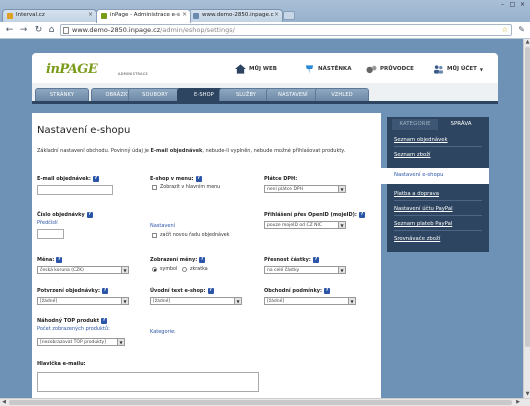 This screenshot has width=530, height=406. Describe the element at coordinates (327, 69) in the screenshot. I see `topnav-dashboard: NÁSTĚNKA` at that location.